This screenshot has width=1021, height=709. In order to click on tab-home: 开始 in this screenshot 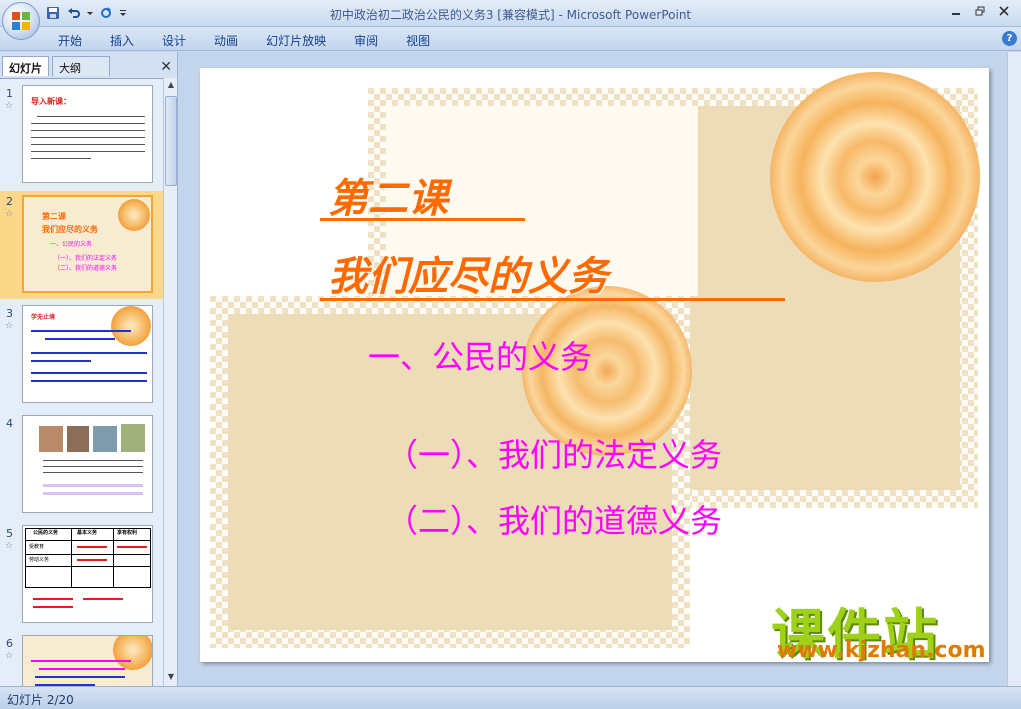, I will do `click(70, 40)`.